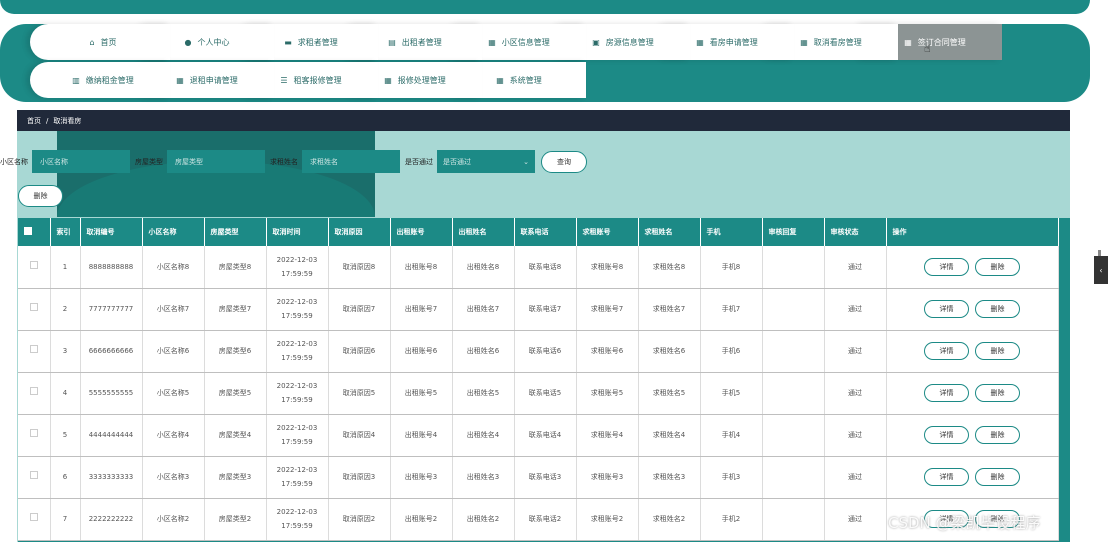  I want to click on column-header: 取消编号, so click(111, 232).